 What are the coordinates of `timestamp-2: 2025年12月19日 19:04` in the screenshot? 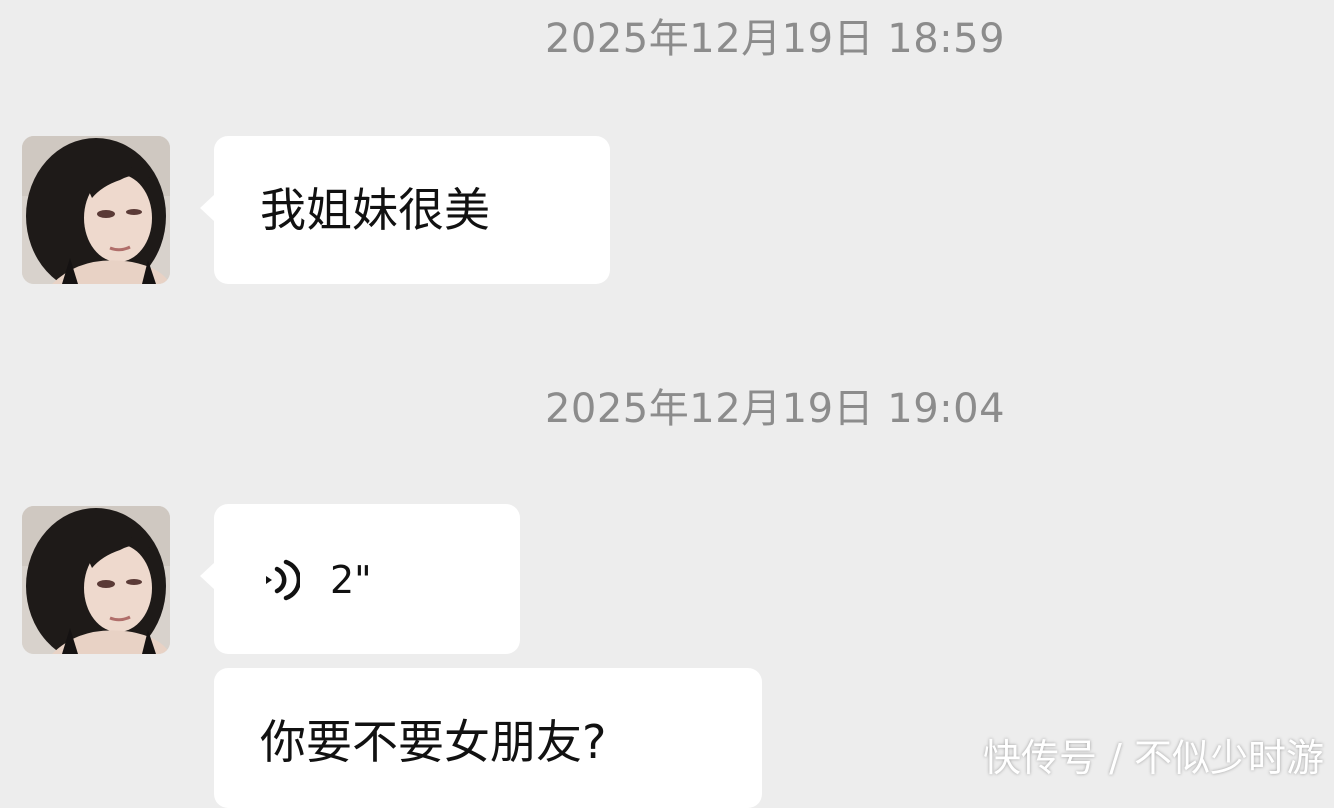 It's located at (775, 409).